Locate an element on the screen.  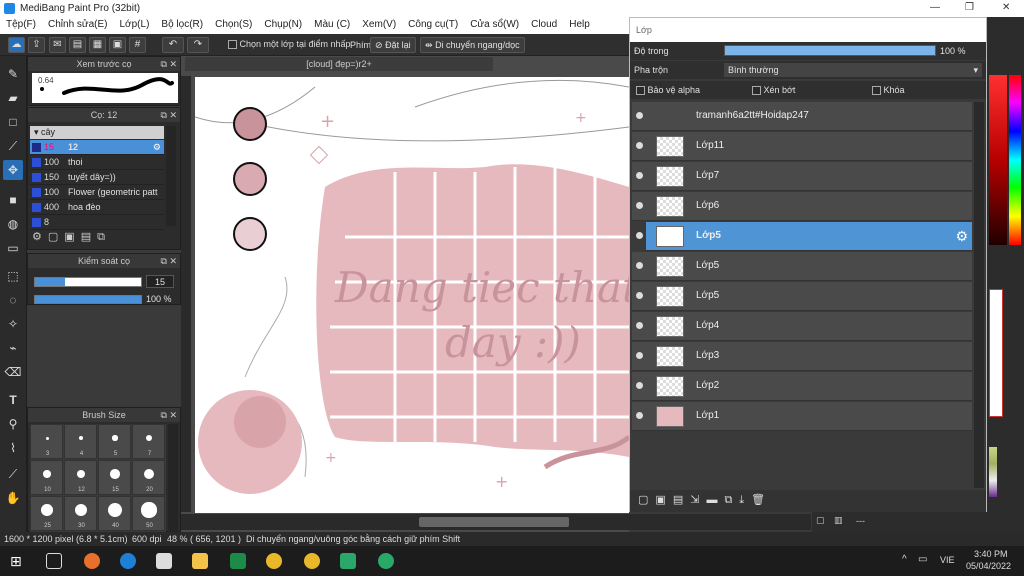
shape-tool-icon: ■ is located at coordinates (13, 200).